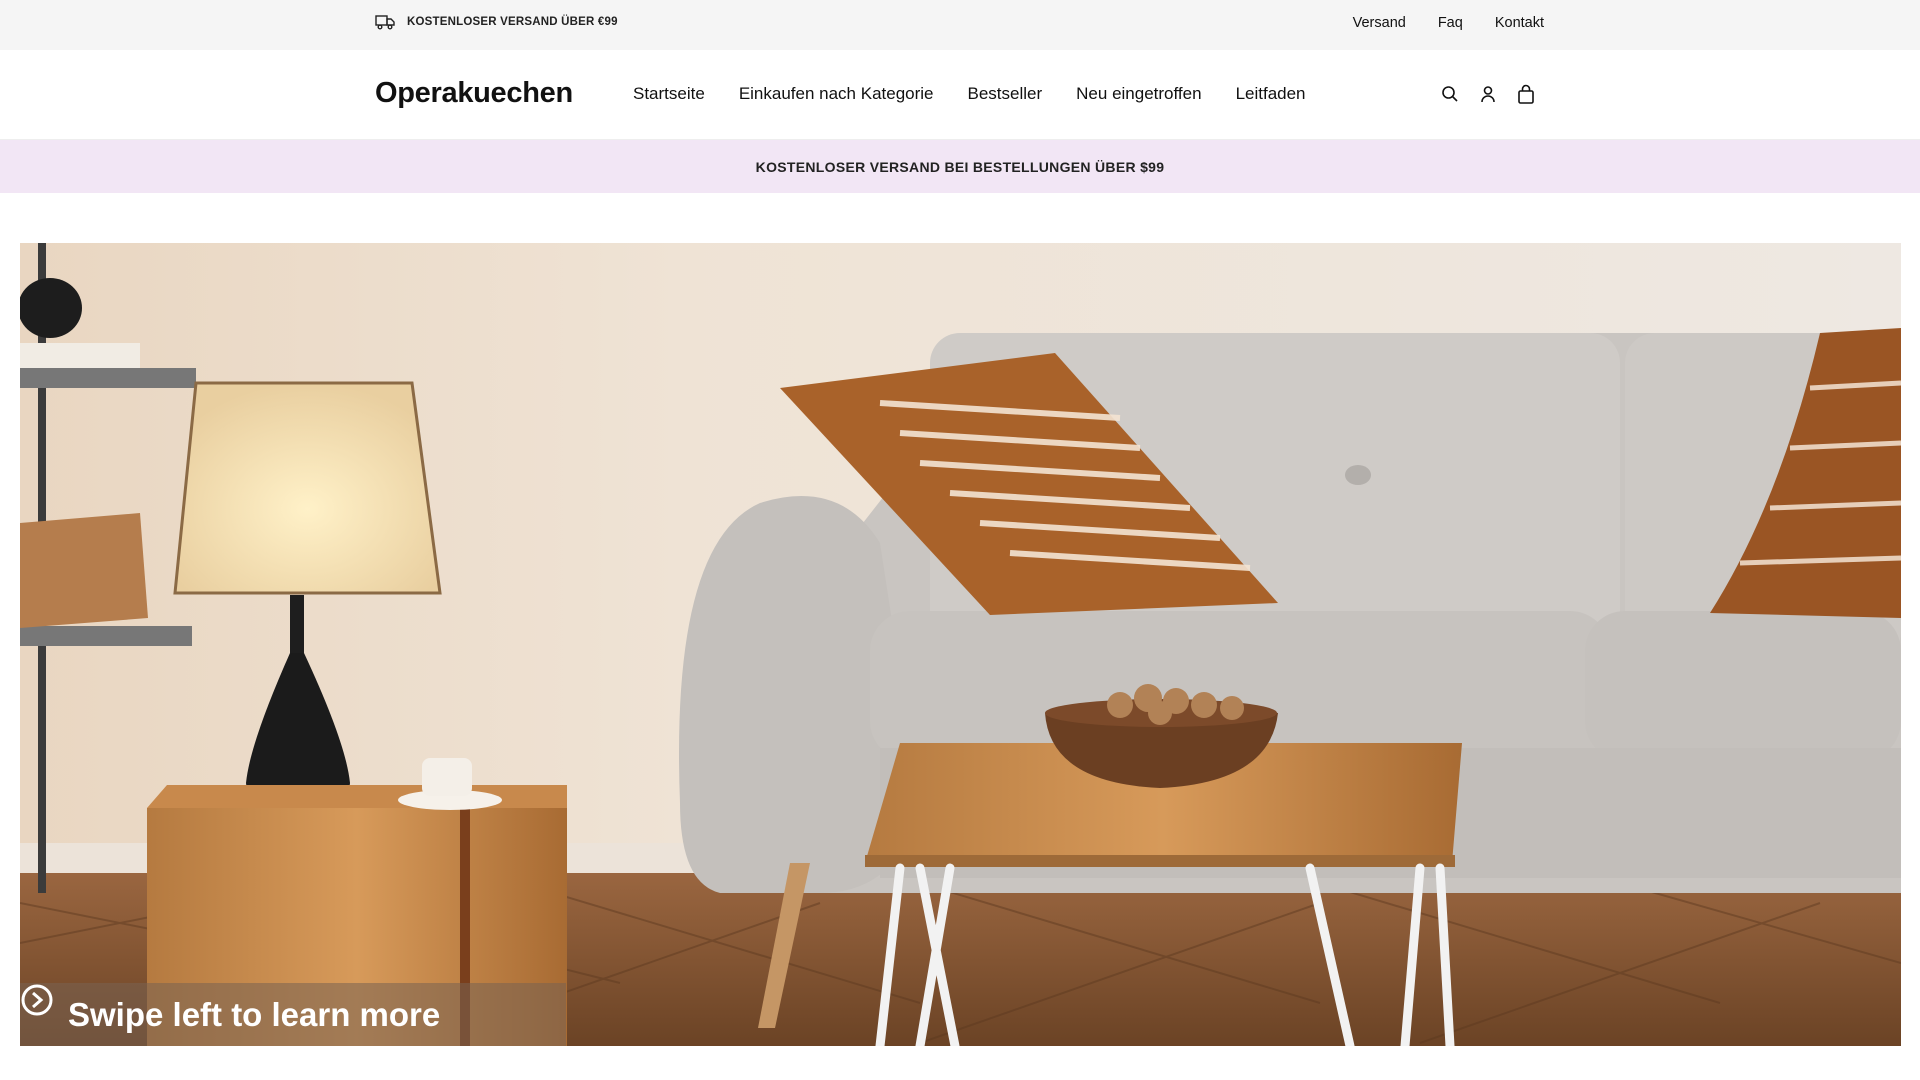 The height and width of the screenshot is (1080, 1920). What do you see at coordinates (1138, 94) in the screenshot?
I see `nav-item-neu: Neu eingetroffen` at bounding box center [1138, 94].